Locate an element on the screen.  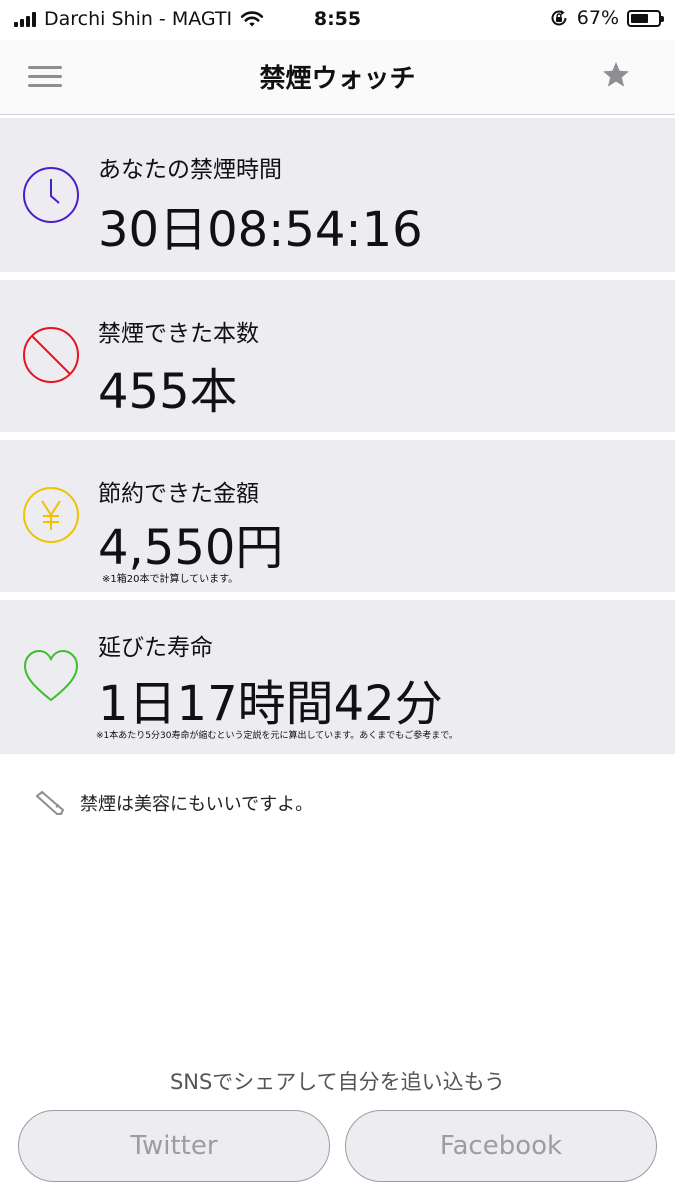
status-bar: Darchi Shin - MAGTI 8:55 67% is located at coordinates (337, 20).